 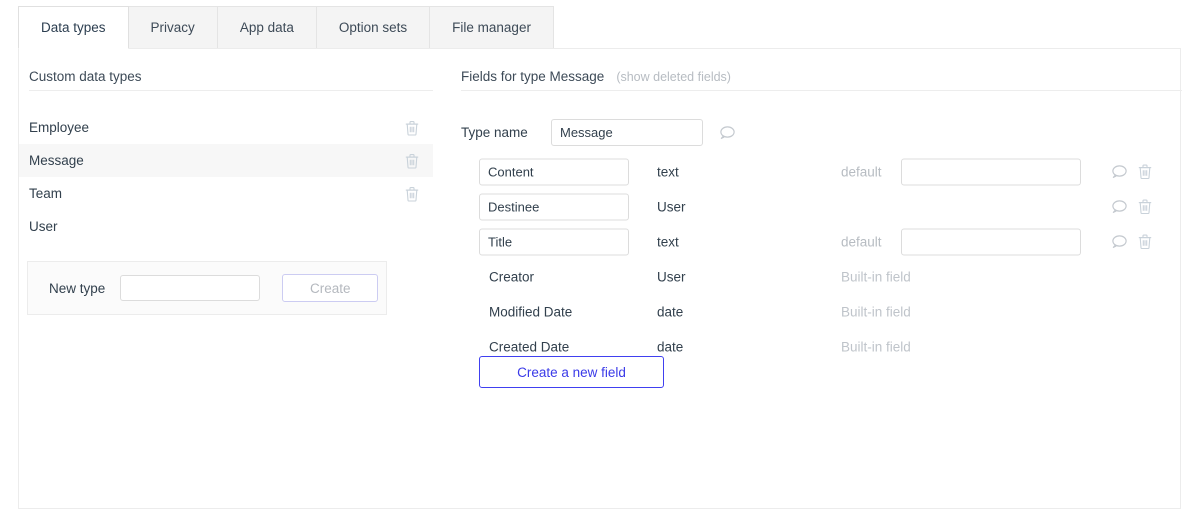 What do you see at coordinates (226, 193) in the screenshot?
I see `data-type-row: Team` at bounding box center [226, 193].